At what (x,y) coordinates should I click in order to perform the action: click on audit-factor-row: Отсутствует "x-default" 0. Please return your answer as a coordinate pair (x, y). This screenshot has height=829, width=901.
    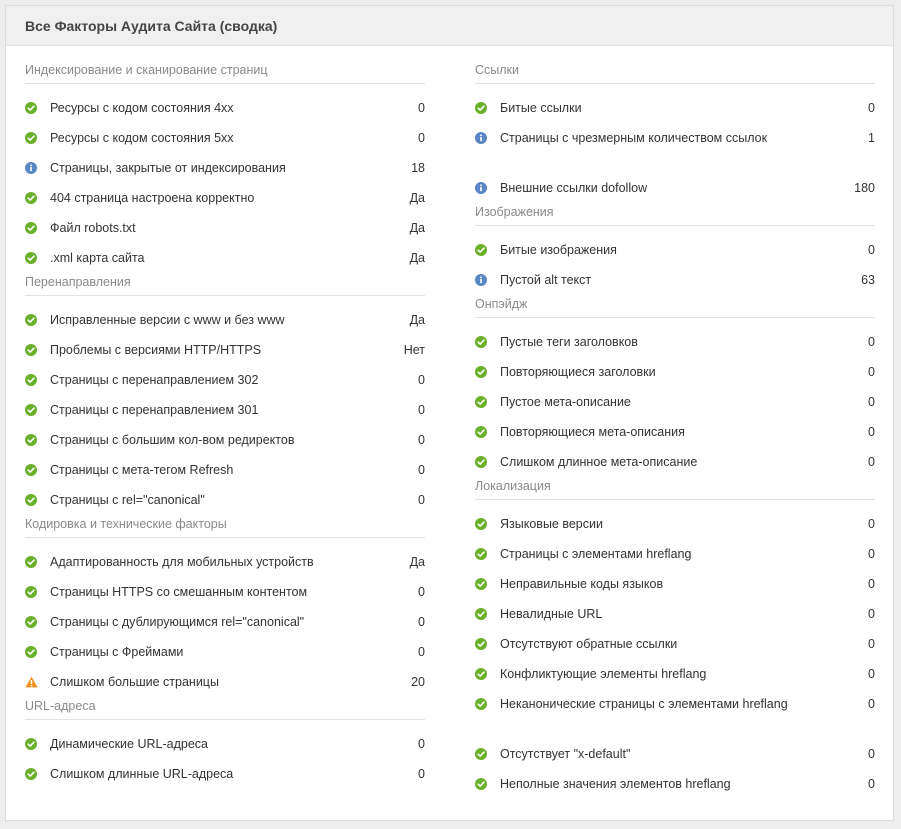
    Looking at the image, I should click on (675, 754).